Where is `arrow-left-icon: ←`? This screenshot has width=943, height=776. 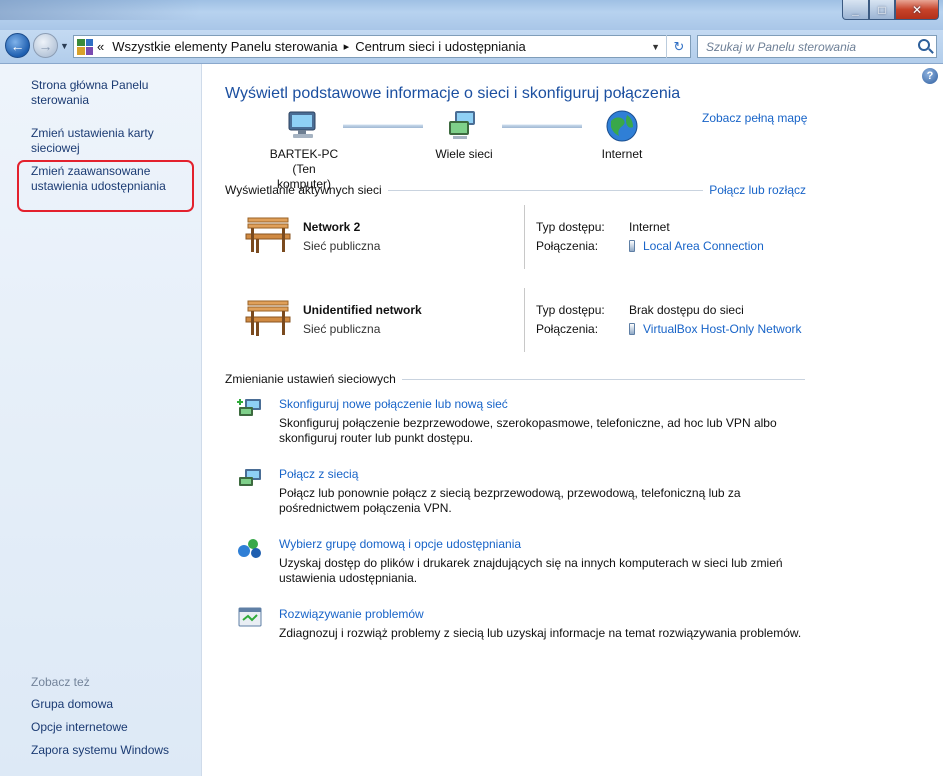
arrow-left-icon: ← is located at coordinates (17, 45).